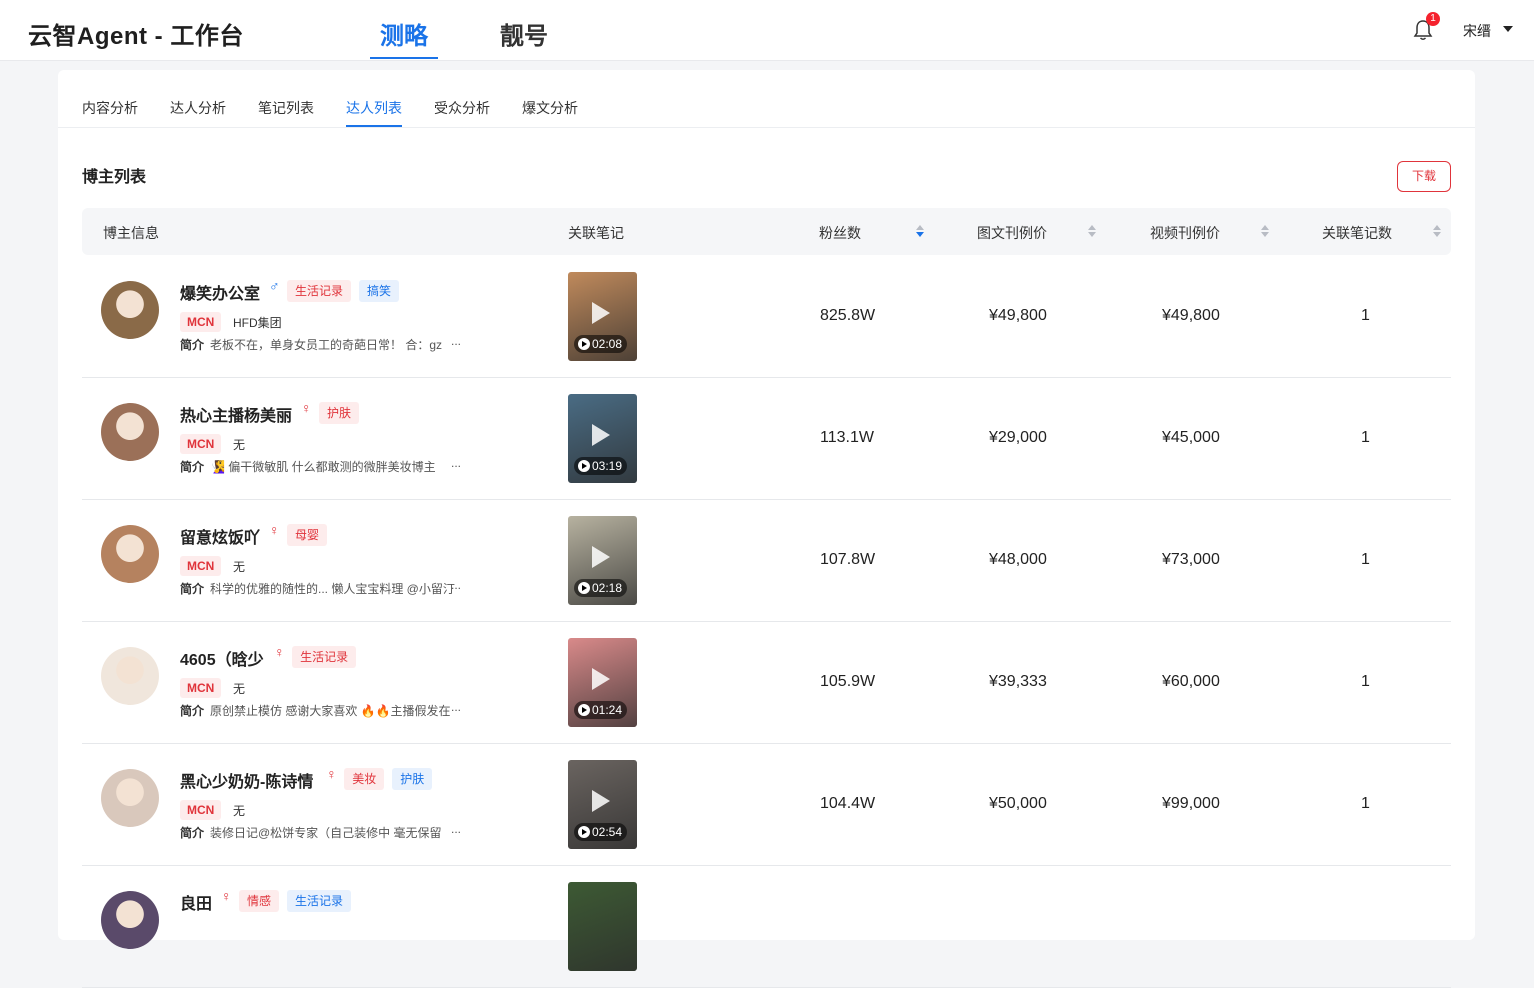 Image resolution: width=1534 pixels, height=988 pixels. I want to click on category-tag: 护肤, so click(339, 413).